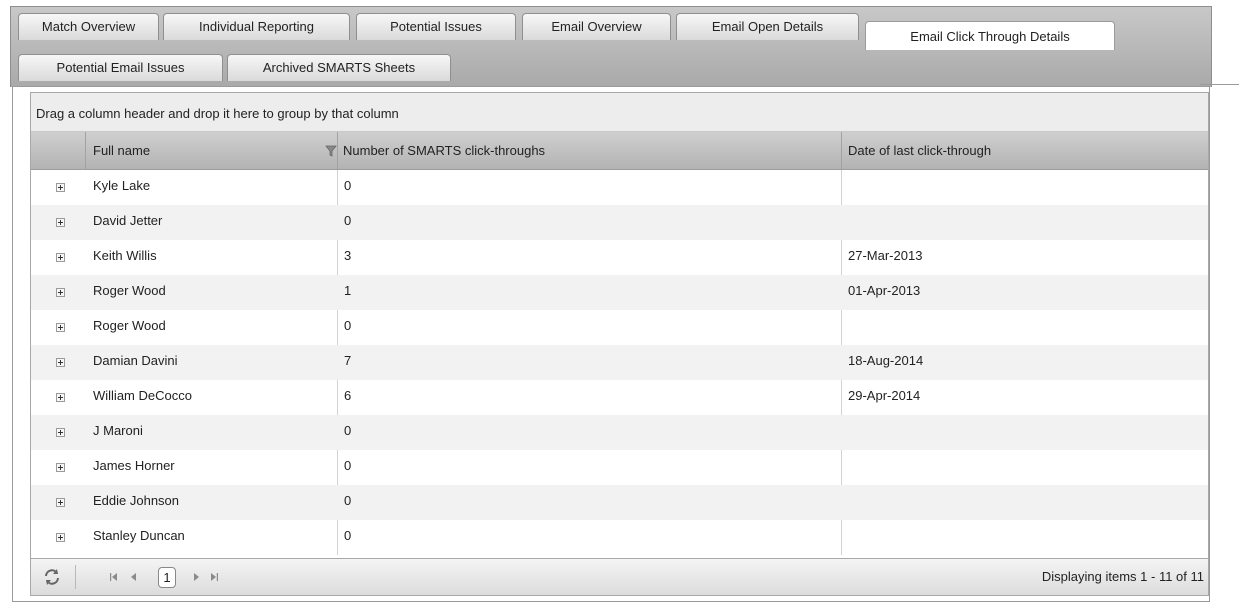 This screenshot has height=614, width=1239. I want to click on table-row: Roger Wood 0, so click(619, 327).